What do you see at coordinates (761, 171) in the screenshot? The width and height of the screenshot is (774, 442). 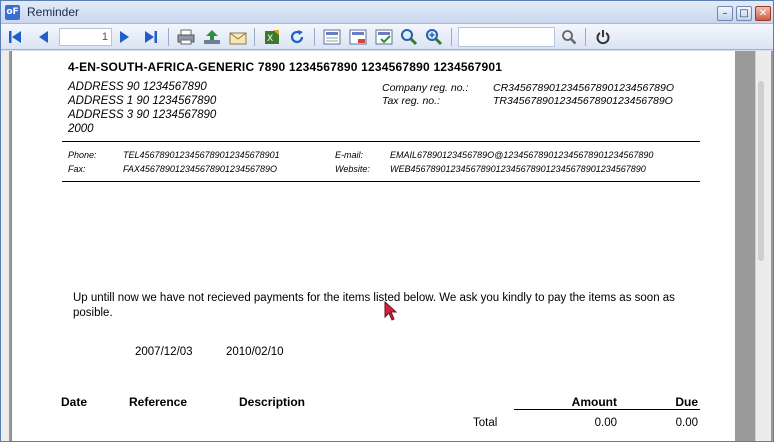 I see `scrollbar-thumb` at bounding box center [761, 171].